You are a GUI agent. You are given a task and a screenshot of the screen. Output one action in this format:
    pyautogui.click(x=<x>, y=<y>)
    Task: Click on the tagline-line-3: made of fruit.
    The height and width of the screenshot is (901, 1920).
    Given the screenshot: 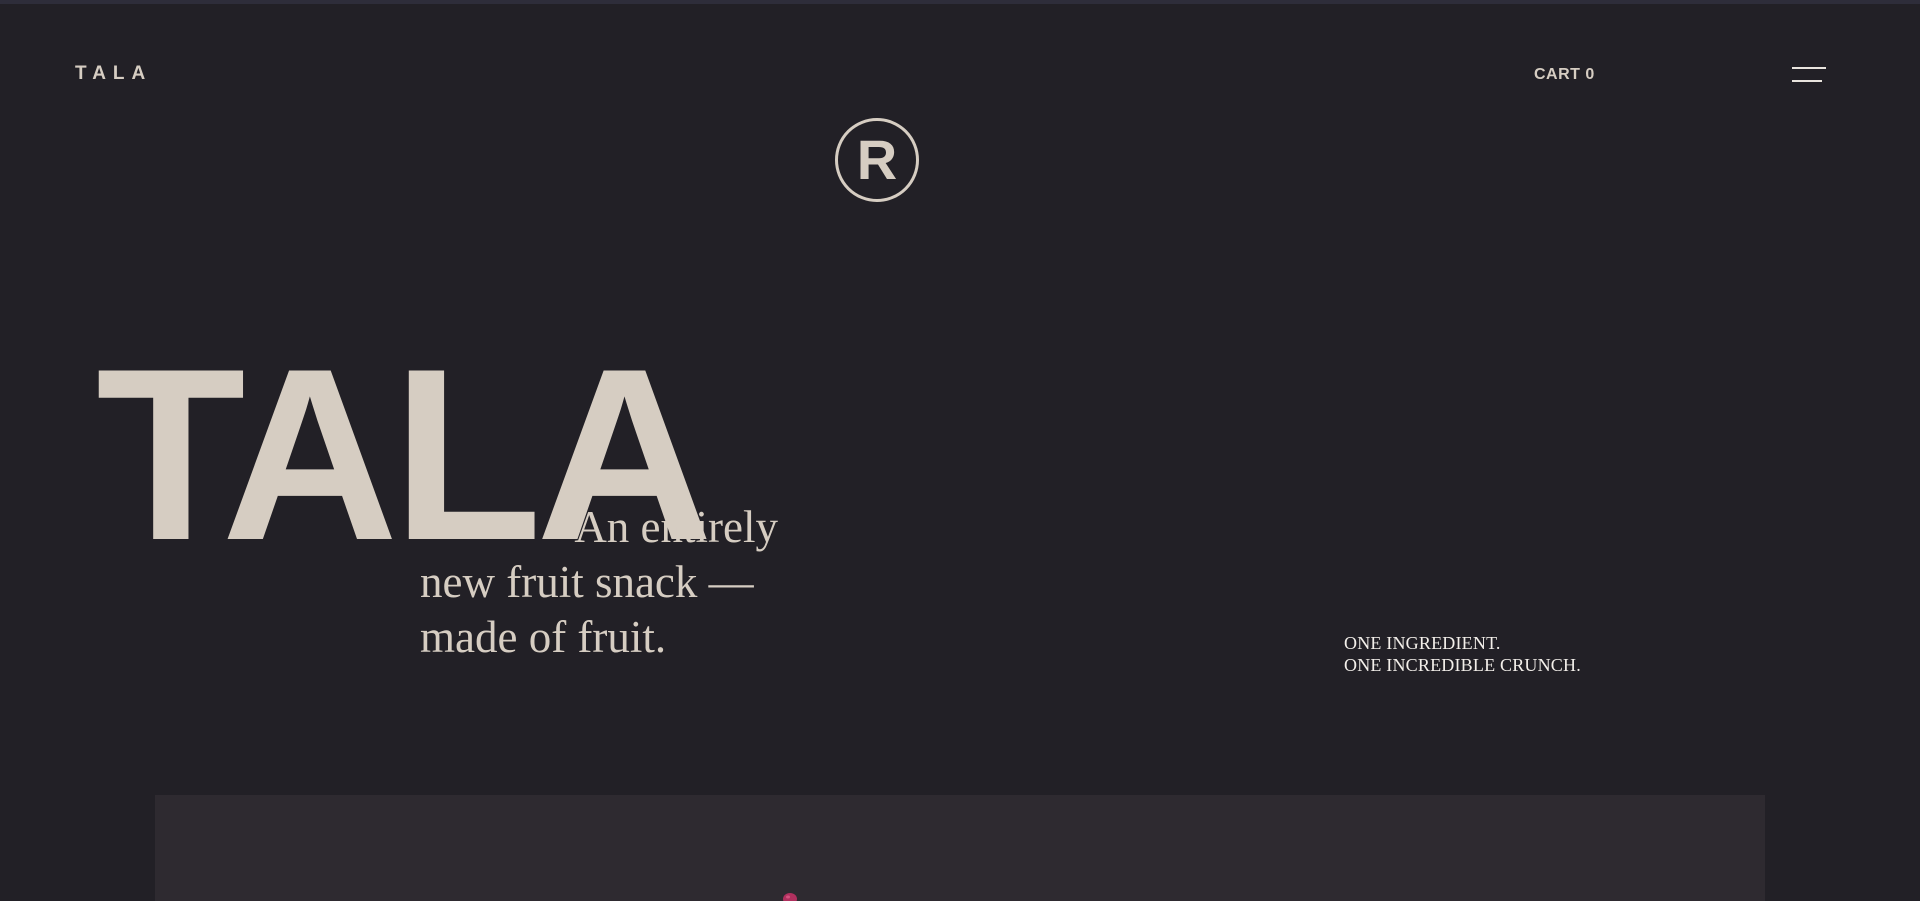 What is the action you would take?
    pyautogui.click(x=543, y=637)
    